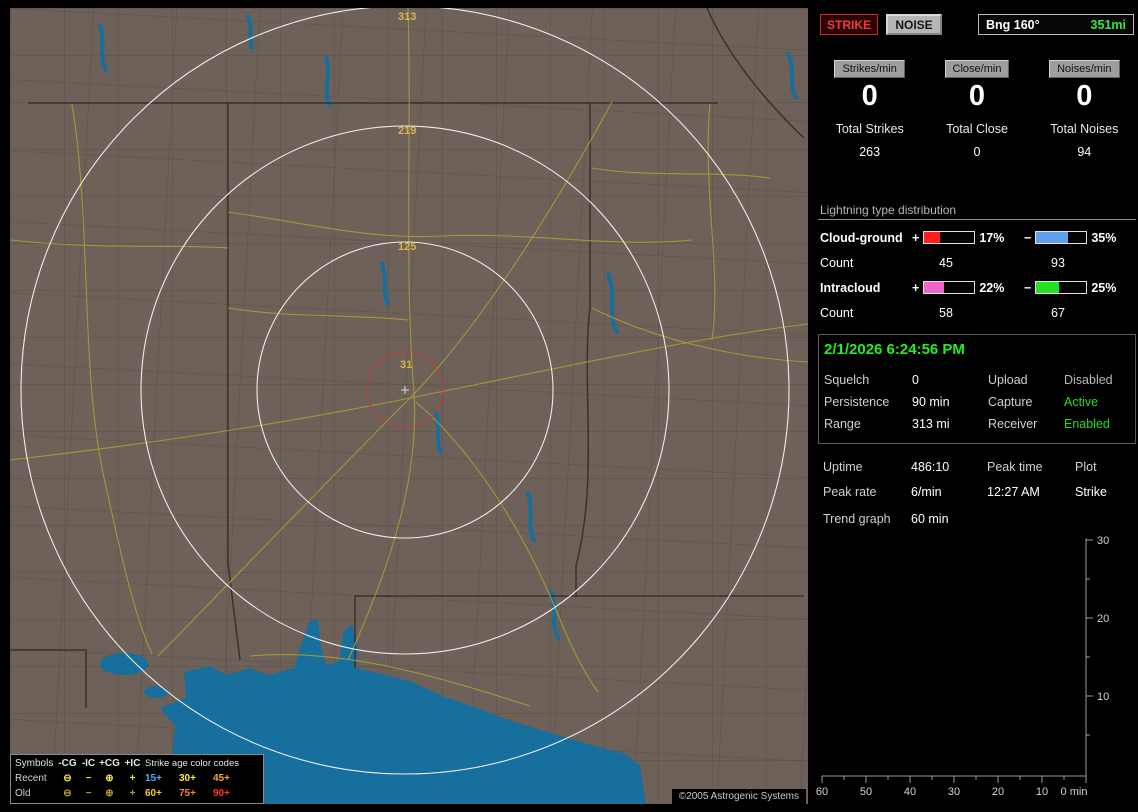 The image size is (1138, 812). What do you see at coordinates (132, 793) in the screenshot?
I see `old-ic-pos-icon: +` at bounding box center [132, 793].